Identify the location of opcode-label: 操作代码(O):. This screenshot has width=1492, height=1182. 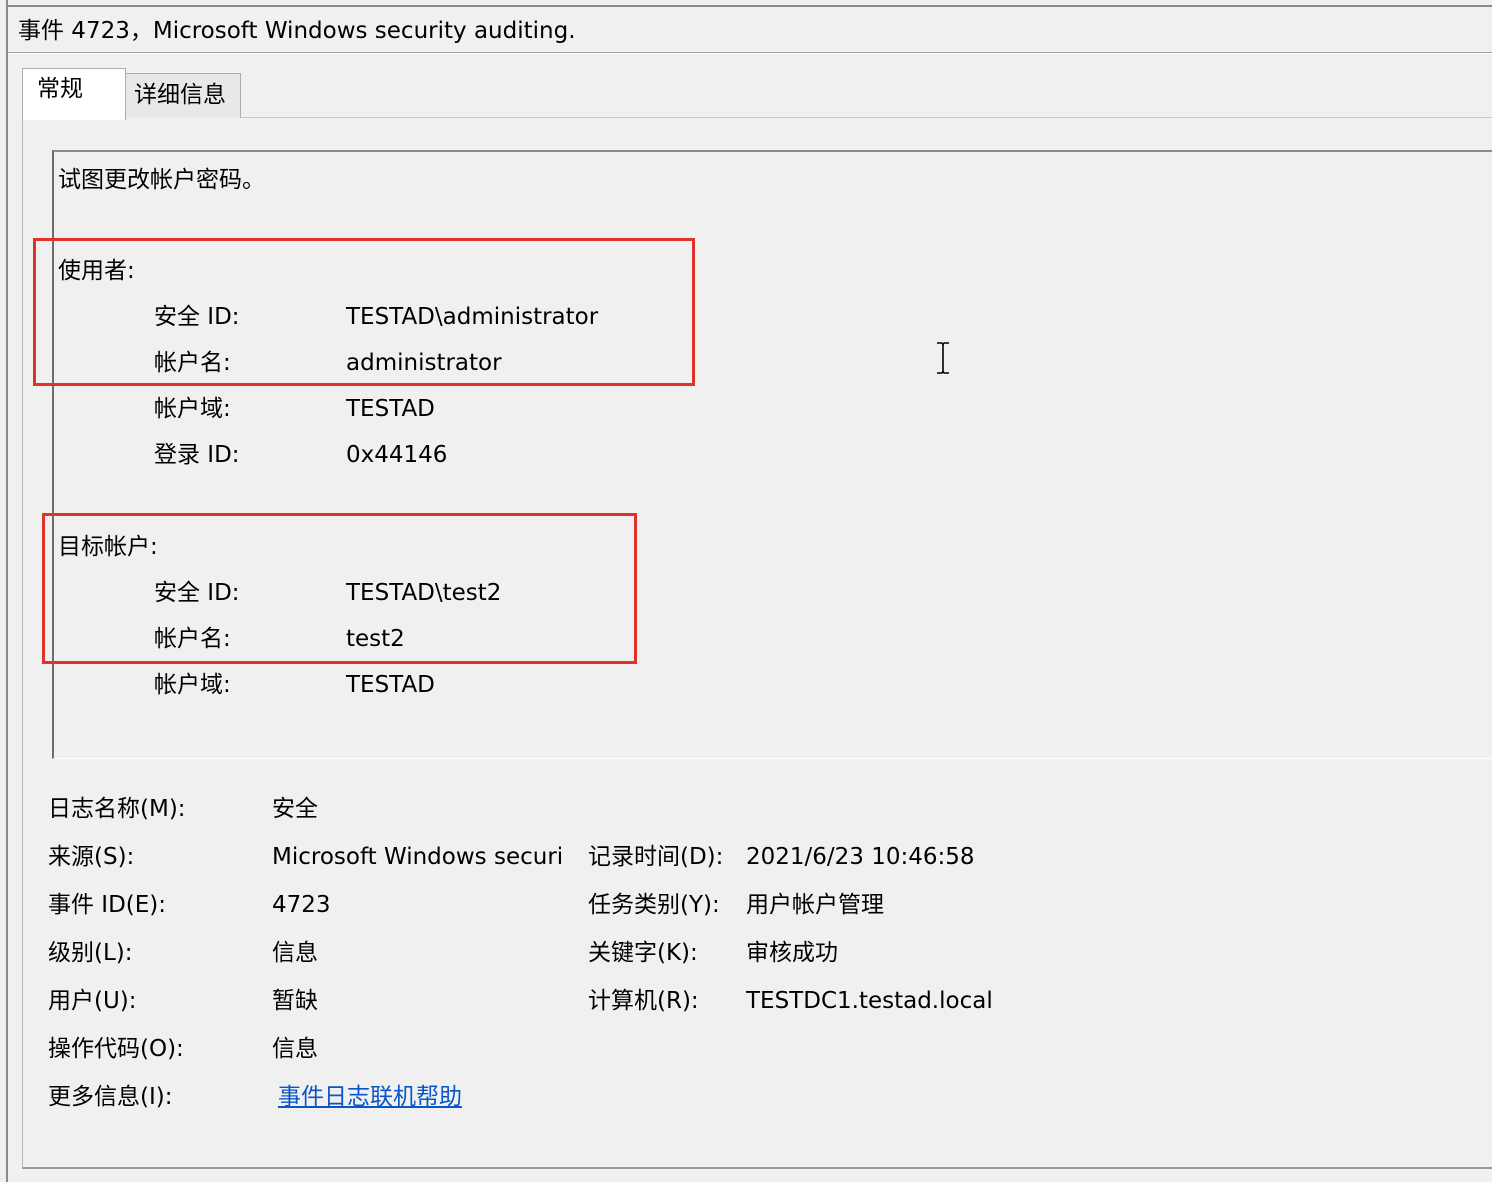
(116, 1049).